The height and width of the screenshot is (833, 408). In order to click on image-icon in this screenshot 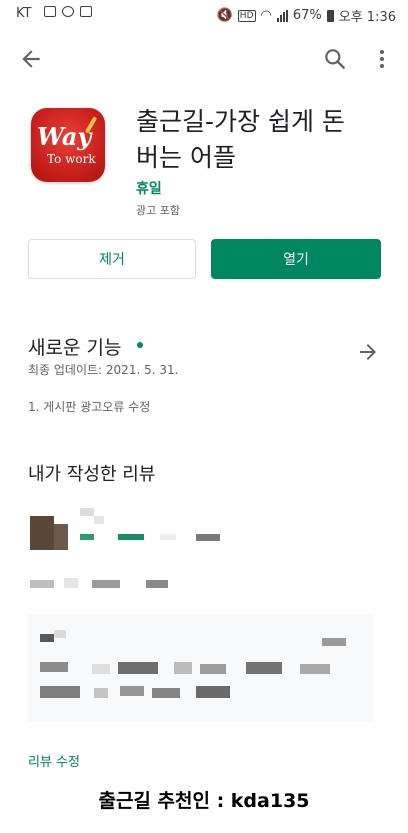, I will do `click(50, 11)`.